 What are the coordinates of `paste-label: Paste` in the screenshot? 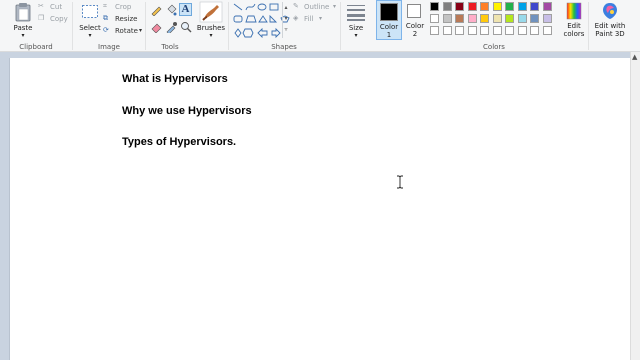 It's located at (23, 28).